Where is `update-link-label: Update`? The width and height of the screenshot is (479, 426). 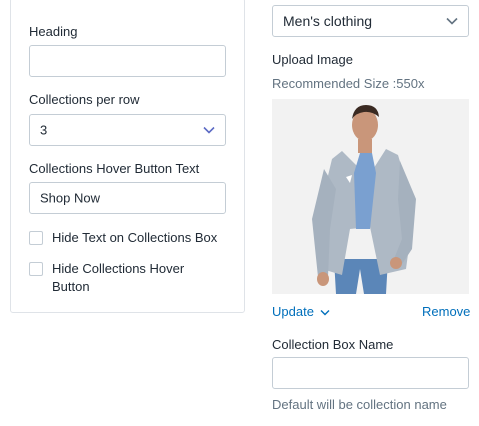 update-link-label: Update is located at coordinates (293, 311).